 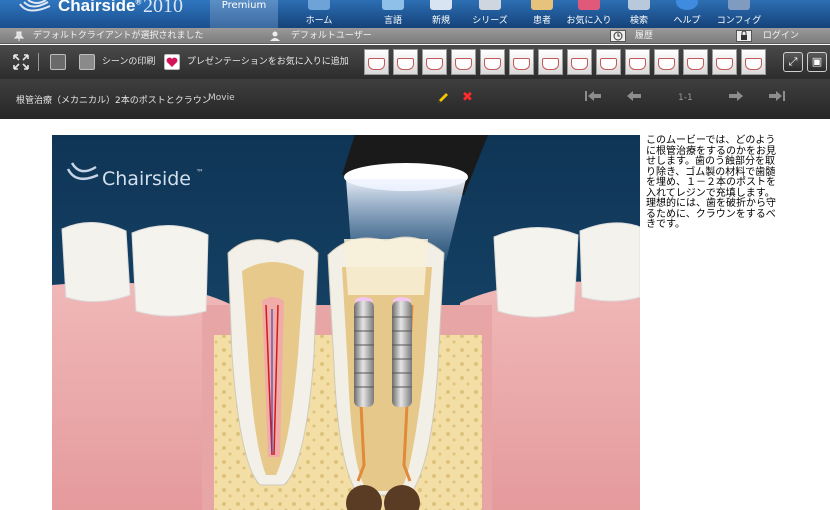 I want to click on next-page-button, so click(x=736, y=98).